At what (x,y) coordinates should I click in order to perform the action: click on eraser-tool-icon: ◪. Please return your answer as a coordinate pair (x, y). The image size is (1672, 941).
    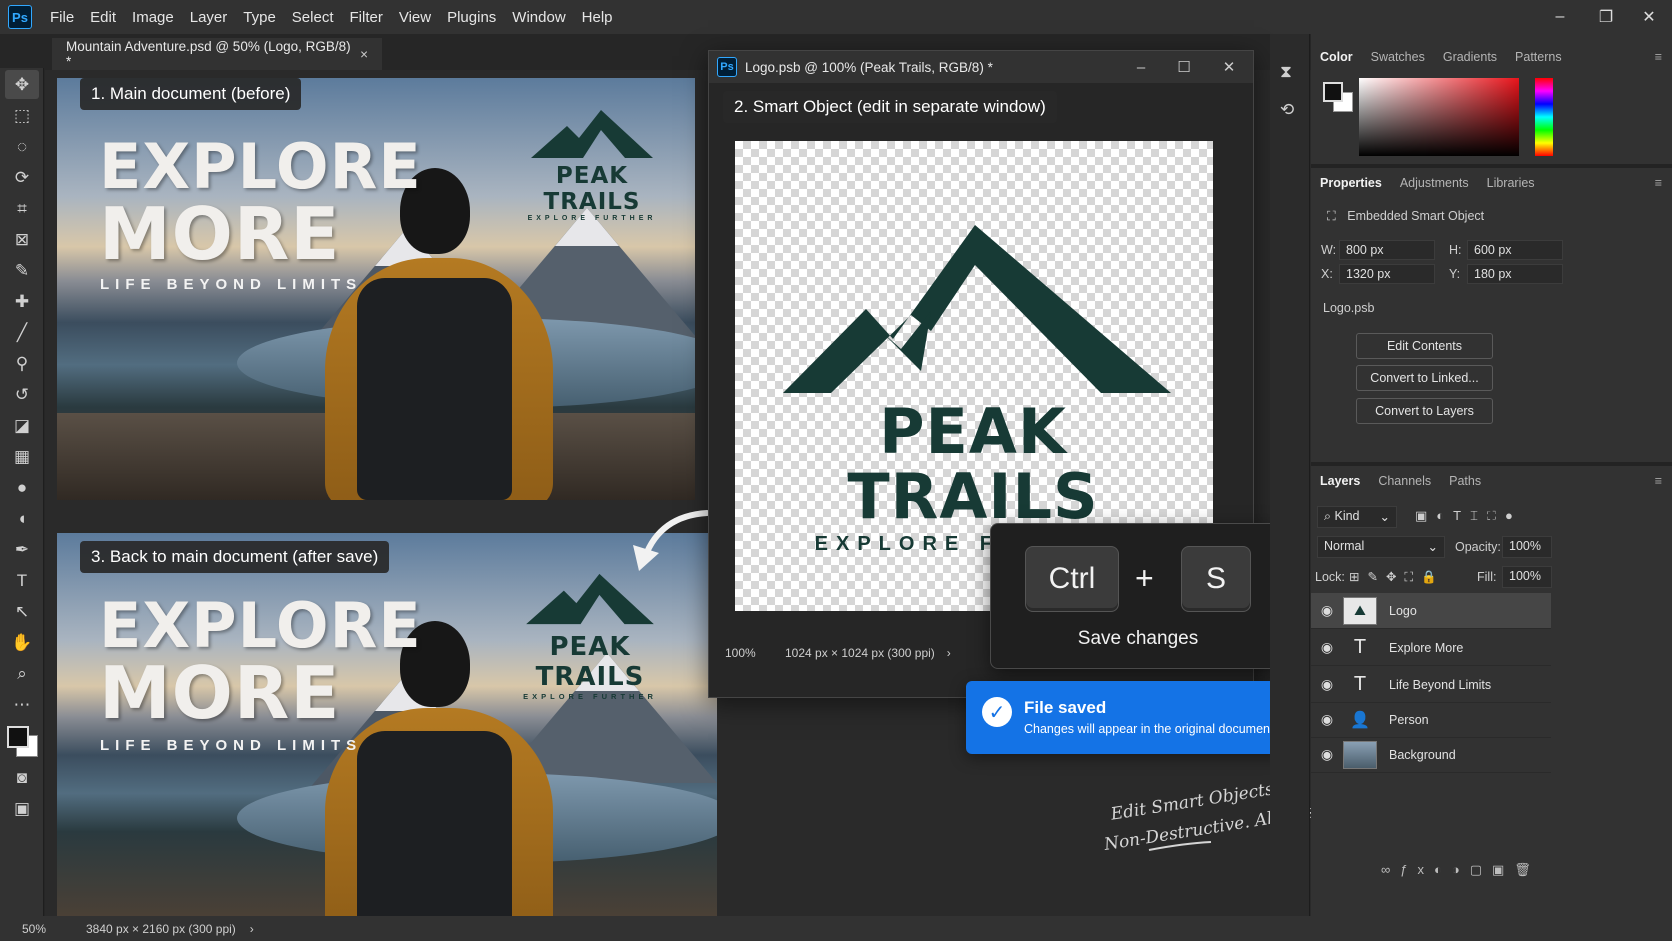
    Looking at the image, I should click on (22, 425).